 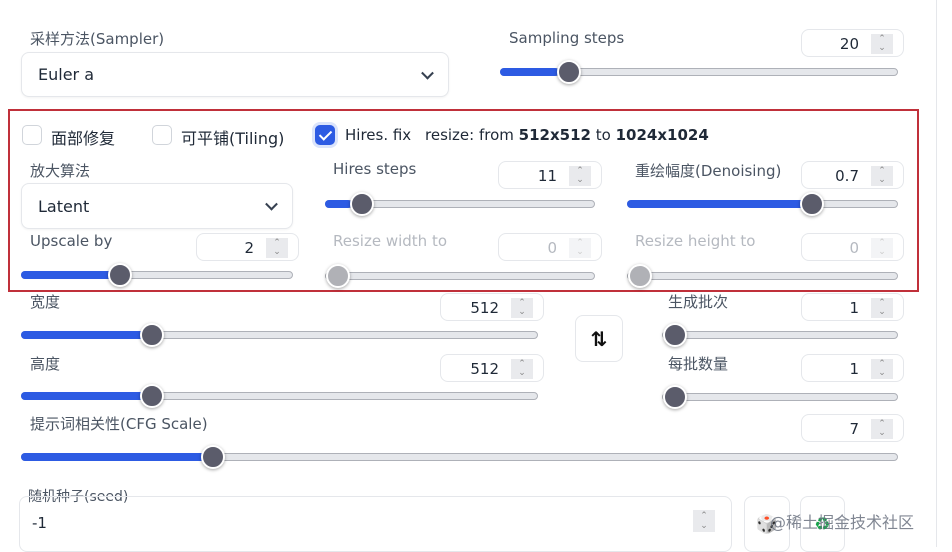 What do you see at coordinates (847, 176) in the screenshot?
I see `value: 0.7` at bounding box center [847, 176].